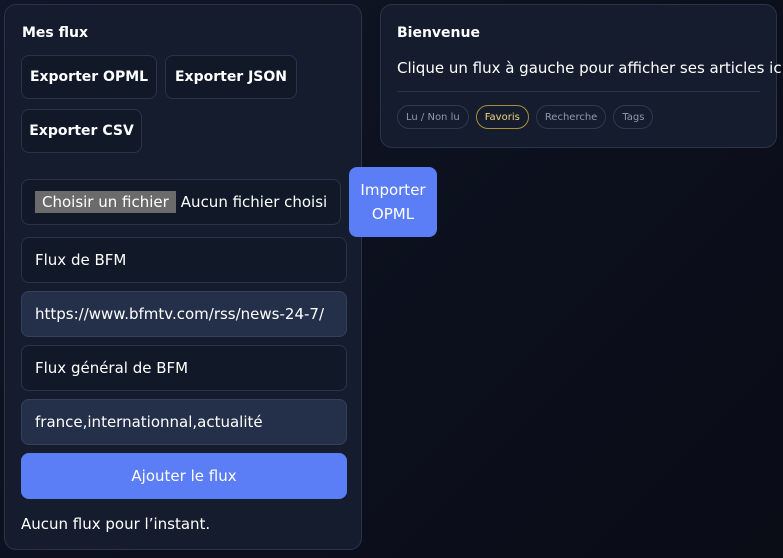 This screenshot has height=558, width=783. Describe the element at coordinates (184, 422) in the screenshot. I see `feed-tags-field: france,internationnal,actualité` at that location.